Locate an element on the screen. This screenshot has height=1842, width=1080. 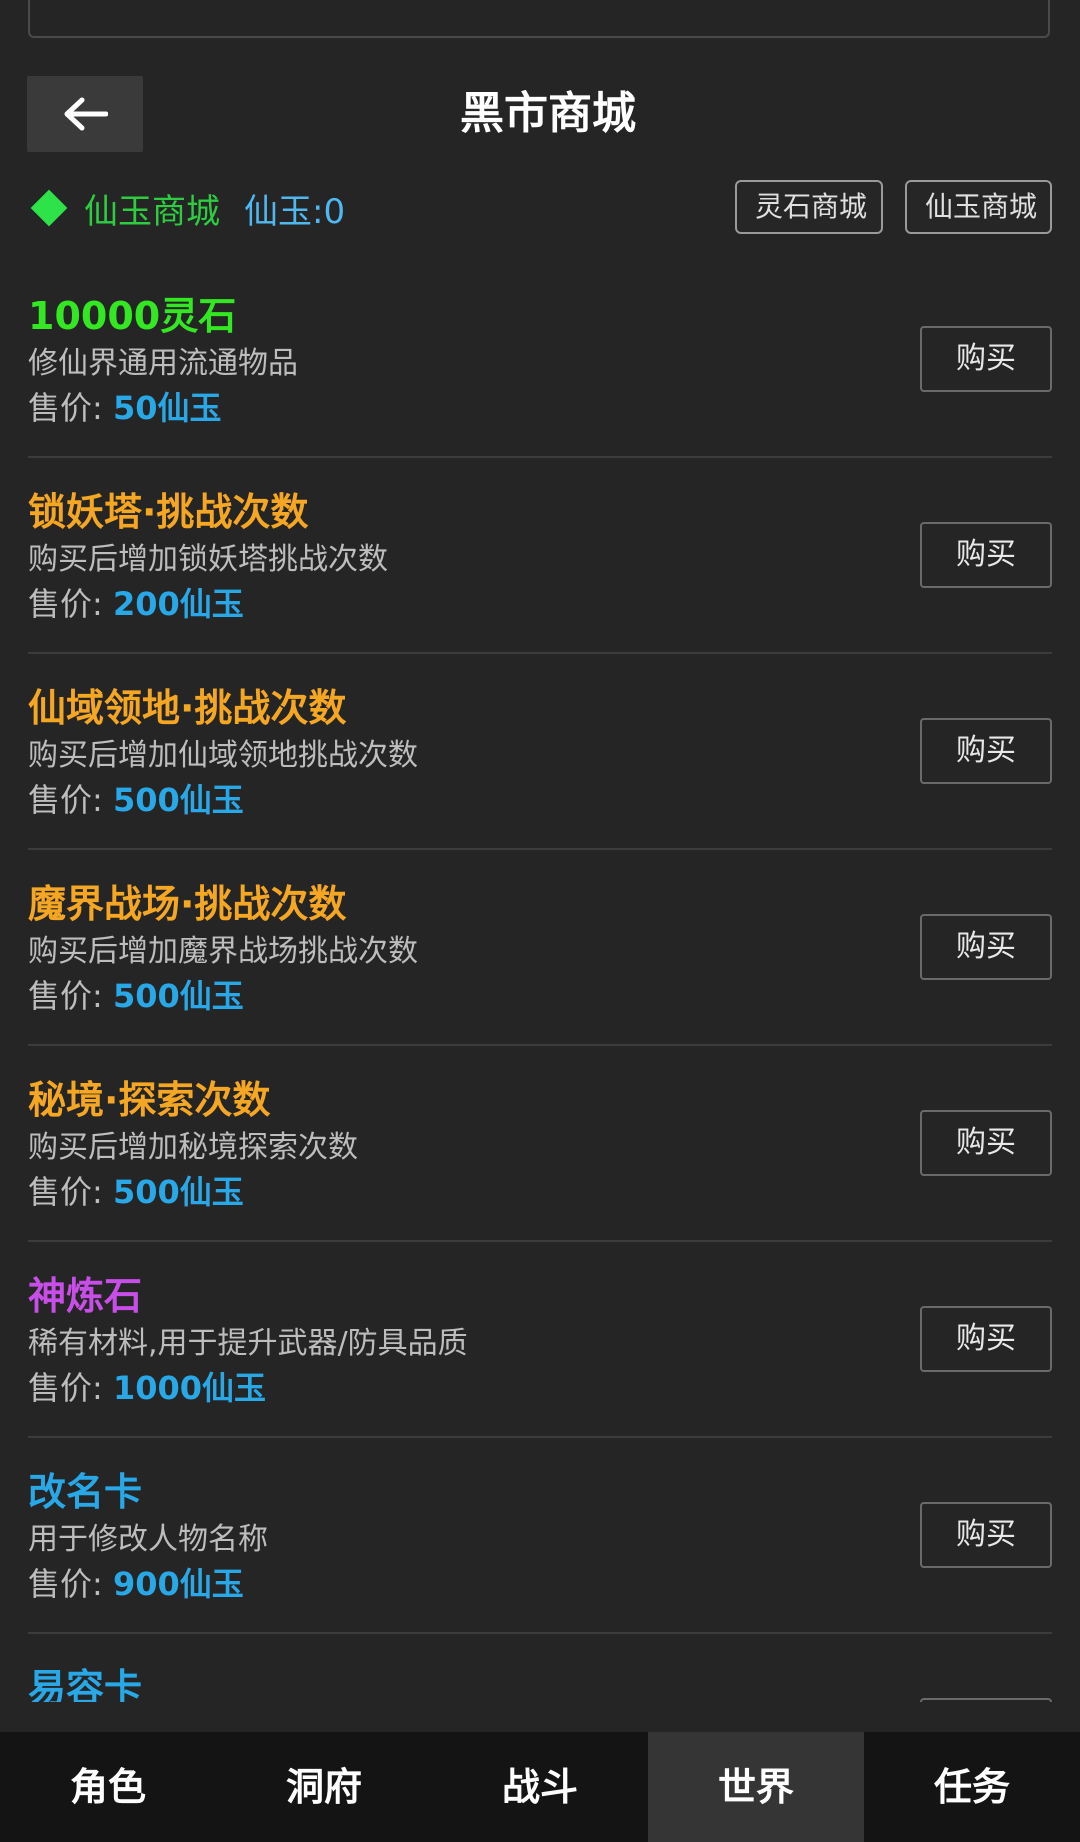
item-name: 锁妖塔·挑战次数 is located at coordinates (168, 512).